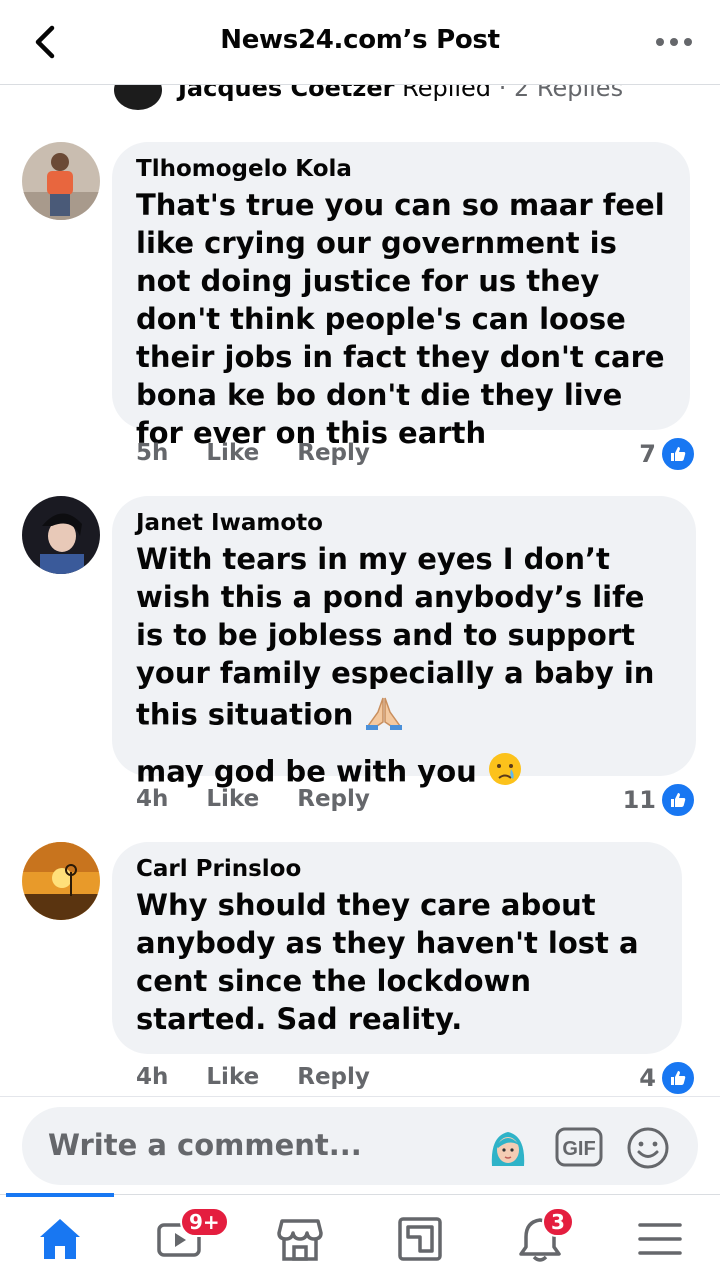  I want to click on comment-author: Carl Prinsloo, so click(397, 869).